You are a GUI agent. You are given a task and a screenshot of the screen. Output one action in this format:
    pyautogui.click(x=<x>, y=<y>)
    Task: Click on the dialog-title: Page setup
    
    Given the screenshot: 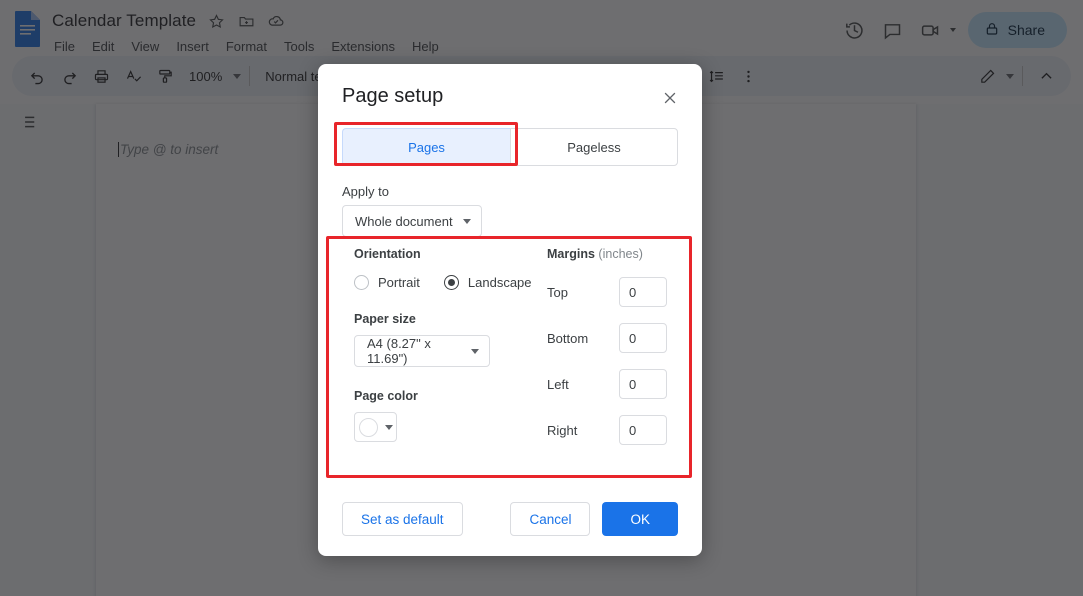 What is the action you would take?
    pyautogui.click(x=393, y=96)
    